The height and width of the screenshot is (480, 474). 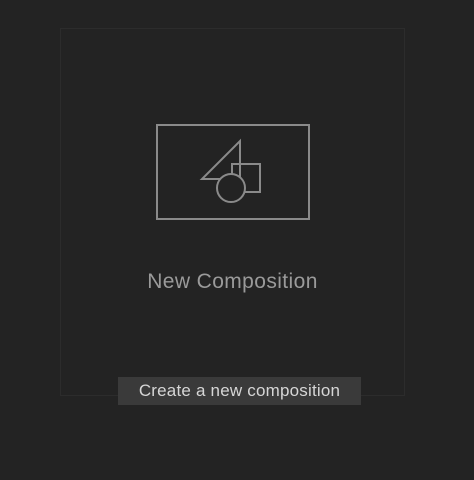 I want to click on tooltip: Create a new composition, so click(x=239, y=391).